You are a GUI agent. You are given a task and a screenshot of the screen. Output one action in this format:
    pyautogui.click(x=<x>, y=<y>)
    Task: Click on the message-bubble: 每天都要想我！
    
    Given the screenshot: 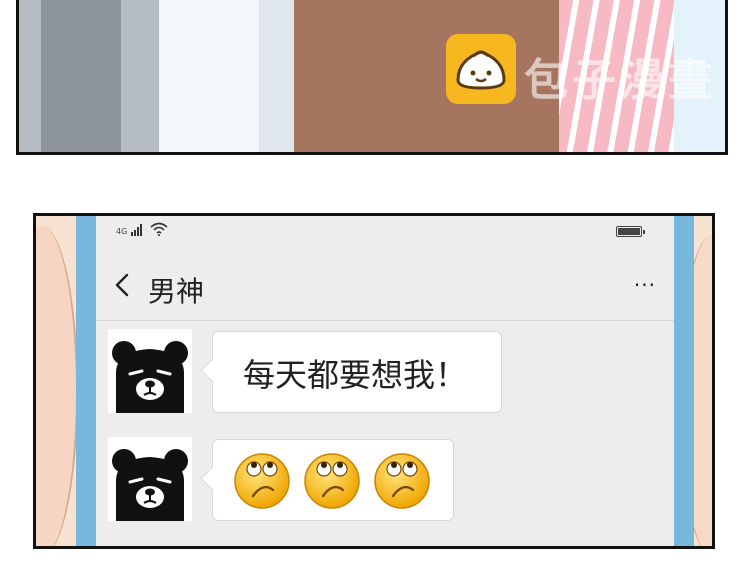 What is the action you would take?
    pyautogui.click(x=357, y=372)
    